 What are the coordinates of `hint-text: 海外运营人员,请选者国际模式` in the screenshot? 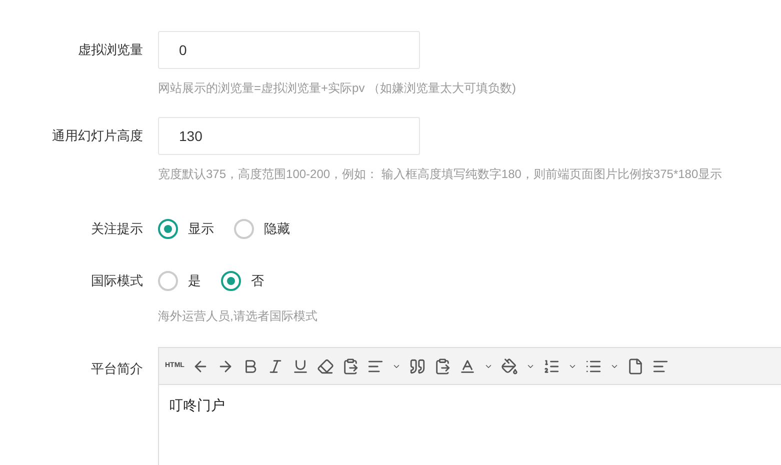 It's located at (238, 316).